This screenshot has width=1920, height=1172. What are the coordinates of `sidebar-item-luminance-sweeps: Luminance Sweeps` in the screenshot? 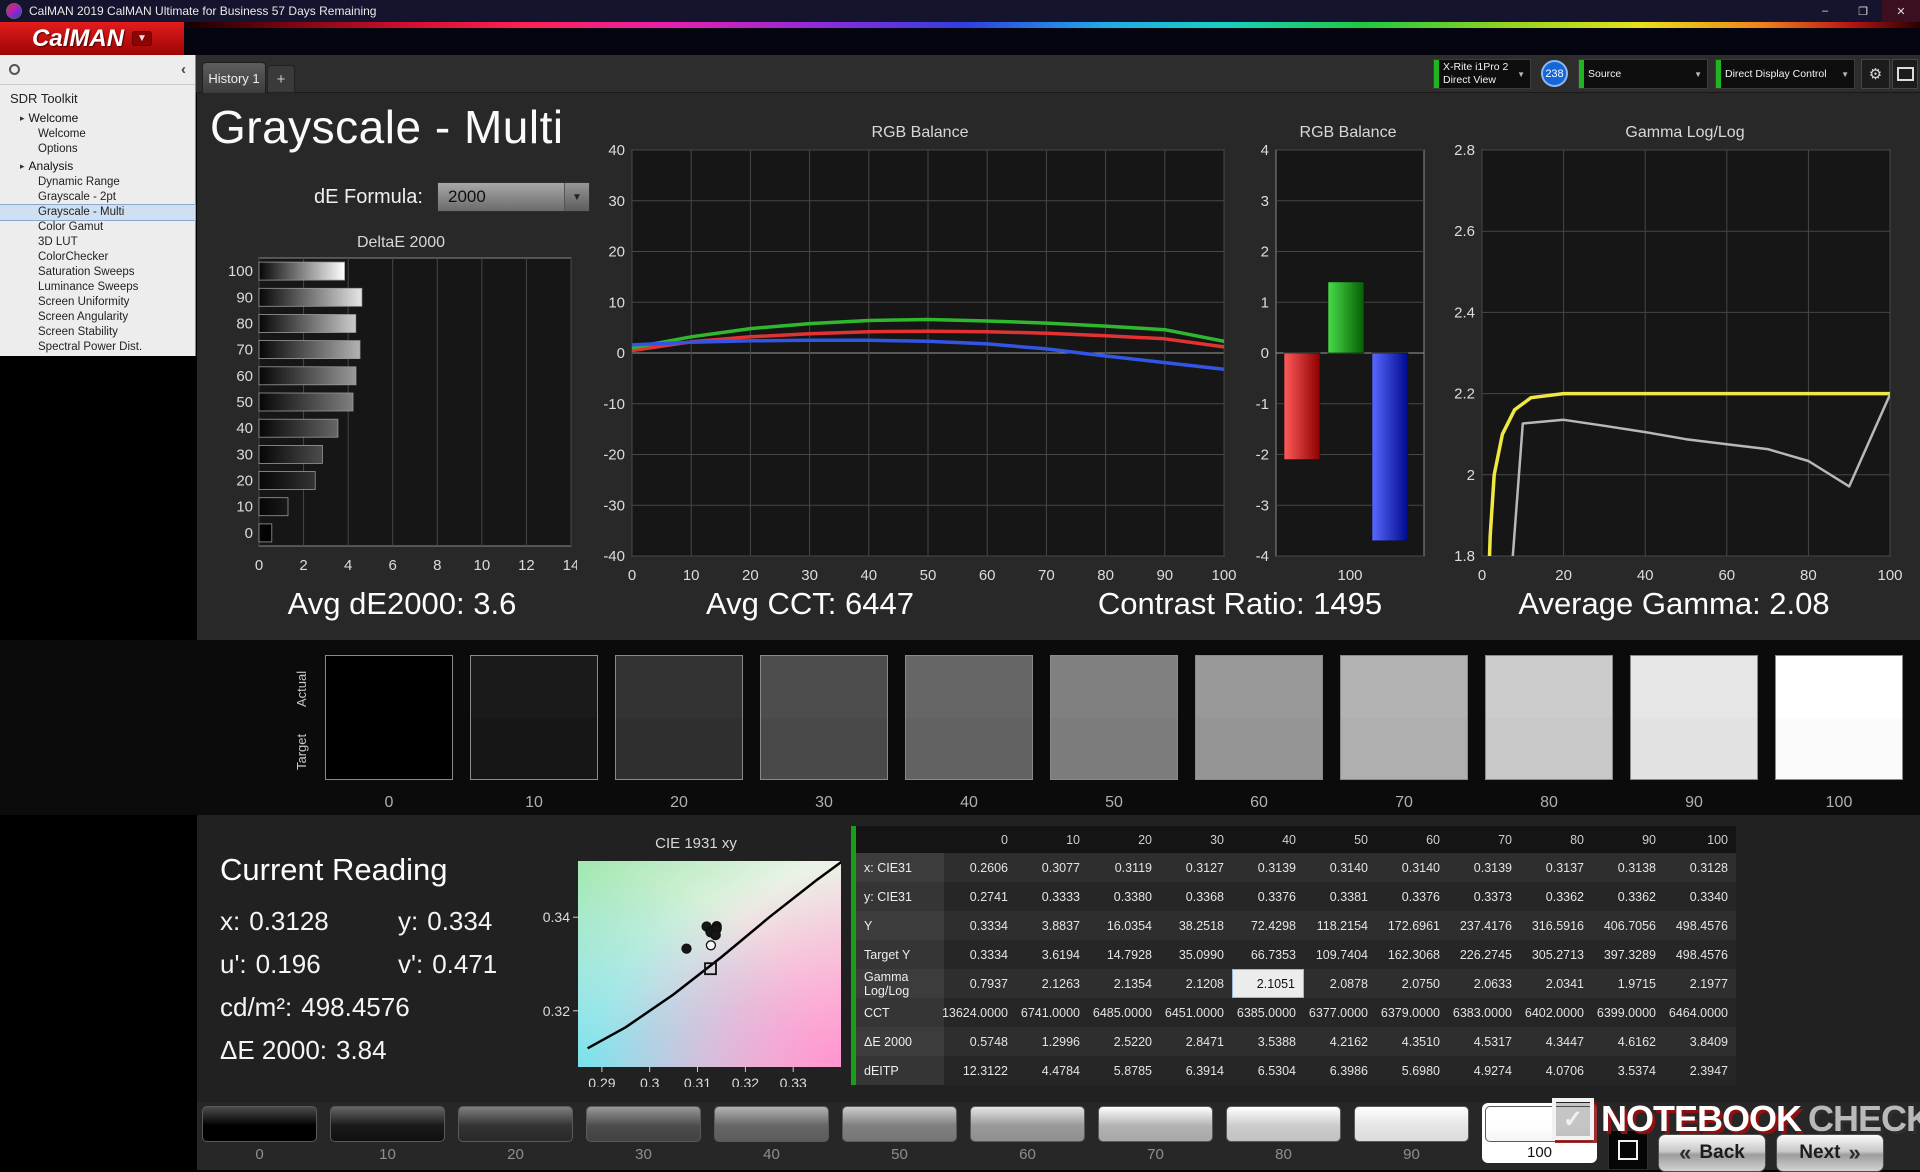 It's located at (97, 287).